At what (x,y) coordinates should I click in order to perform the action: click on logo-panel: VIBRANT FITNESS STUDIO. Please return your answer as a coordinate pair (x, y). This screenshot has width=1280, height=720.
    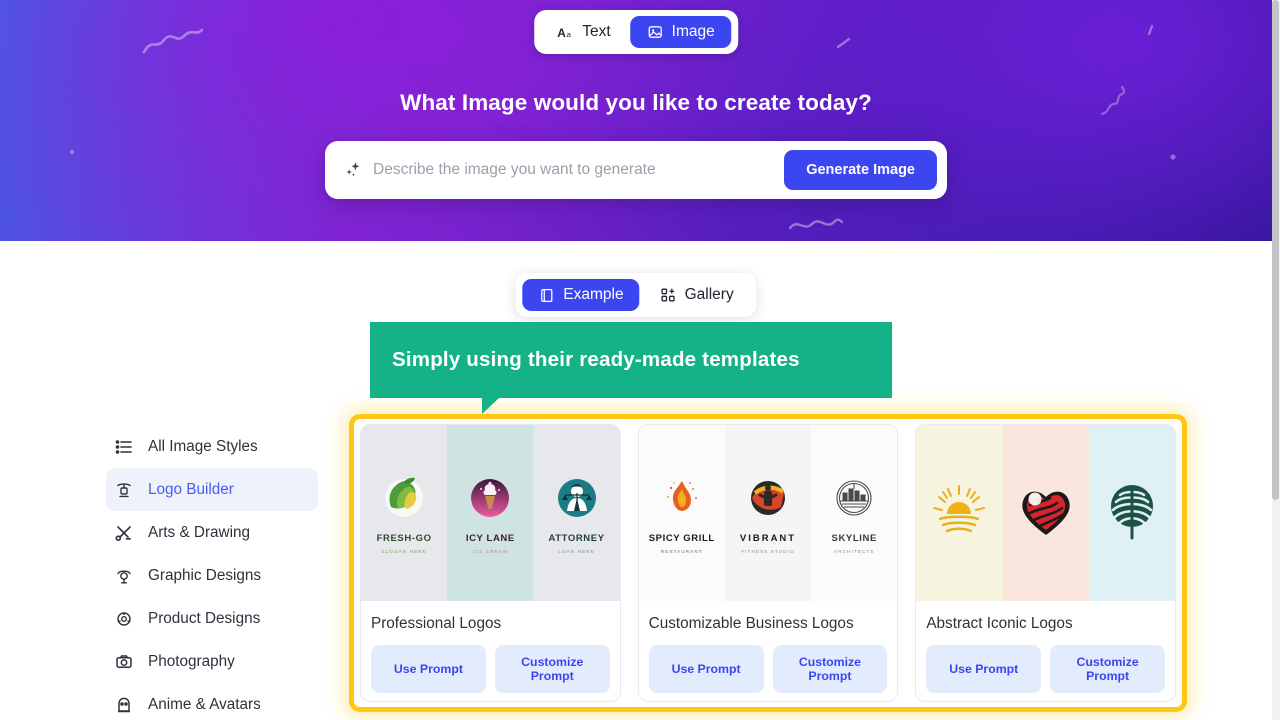
    Looking at the image, I should click on (768, 513).